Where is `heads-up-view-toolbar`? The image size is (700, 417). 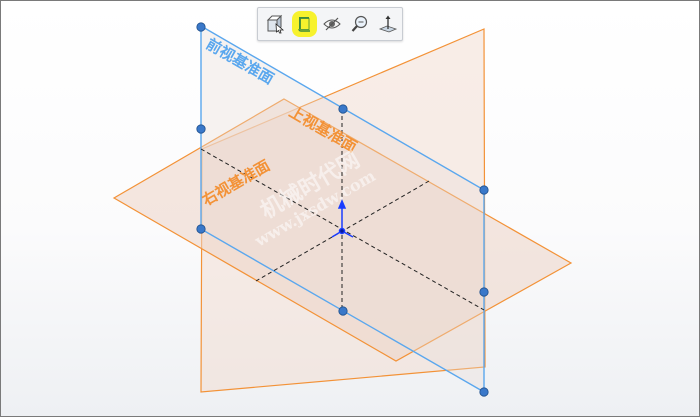 heads-up-view-toolbar is located at coordinates (330, 24).